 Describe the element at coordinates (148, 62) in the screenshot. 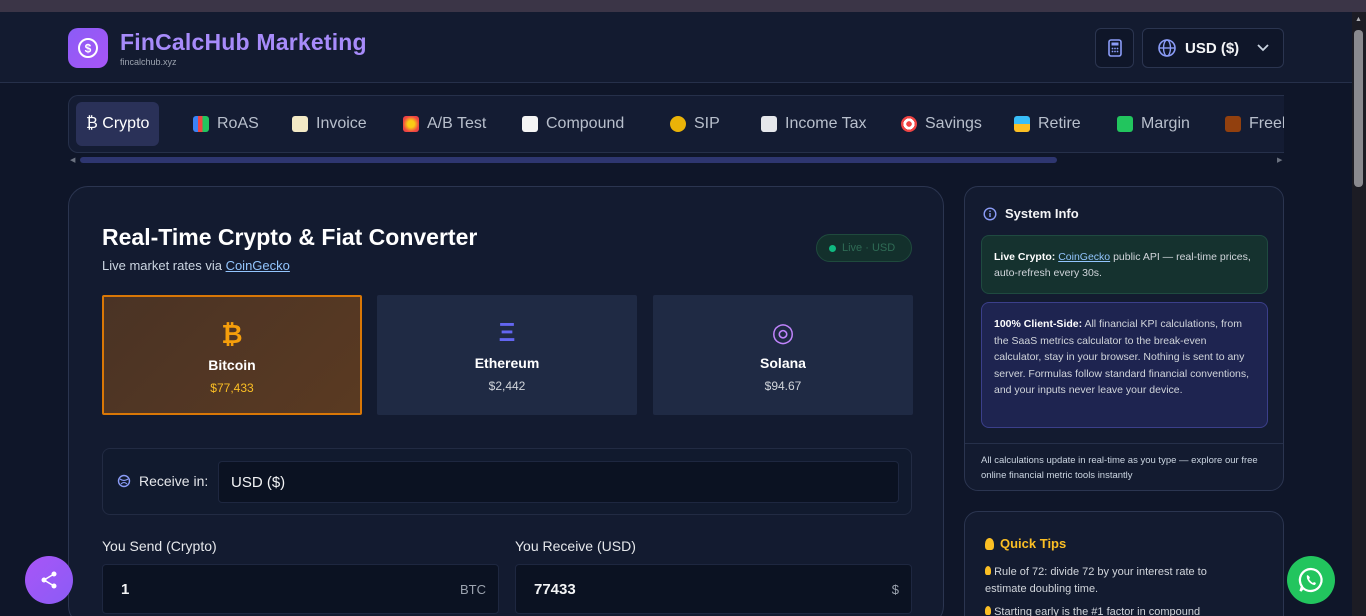

I see `app-domain: fincalchub.xyz` at that location.